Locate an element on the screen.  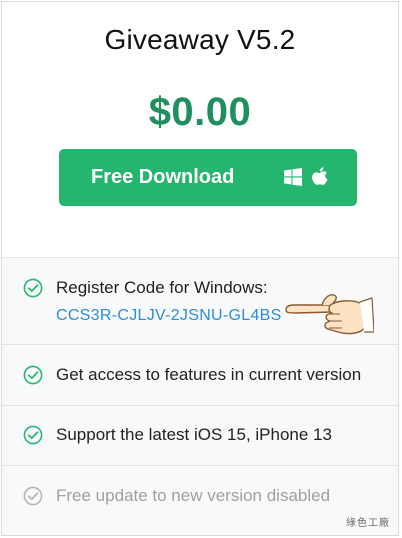
register-code: CCS3R-CJLJV-2JSNU-GL4BS is located at coordinates (169, 316).